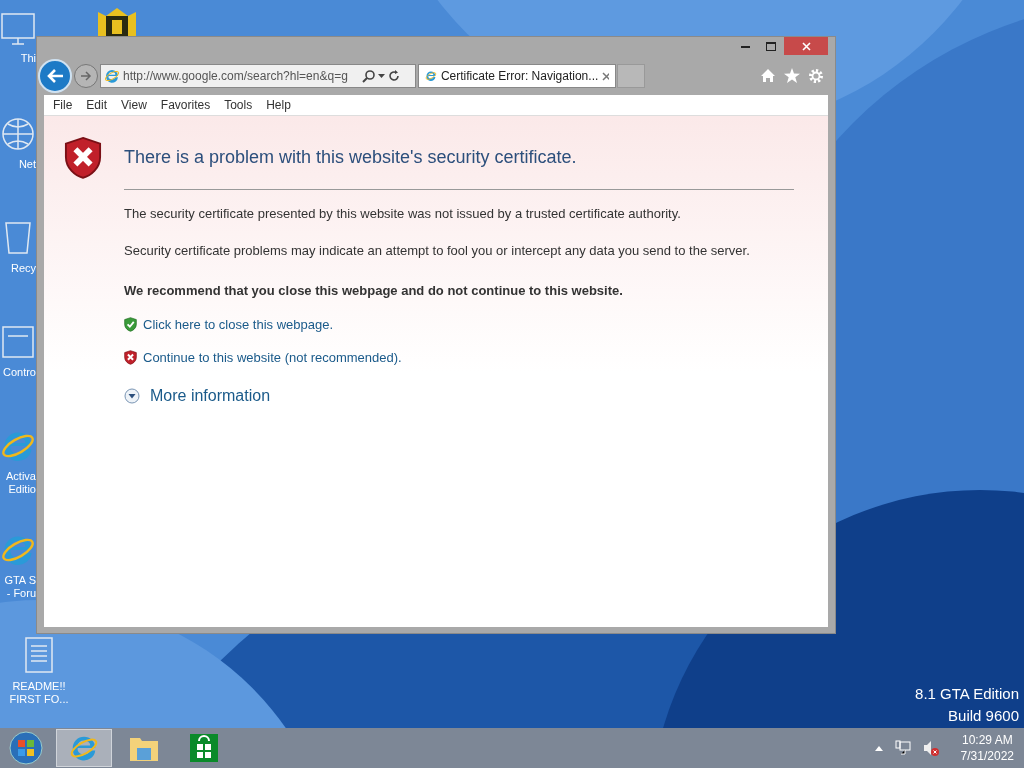  Describe the element at coordinates (902, 748) in the screenshot. I see `network-icon` at that location.